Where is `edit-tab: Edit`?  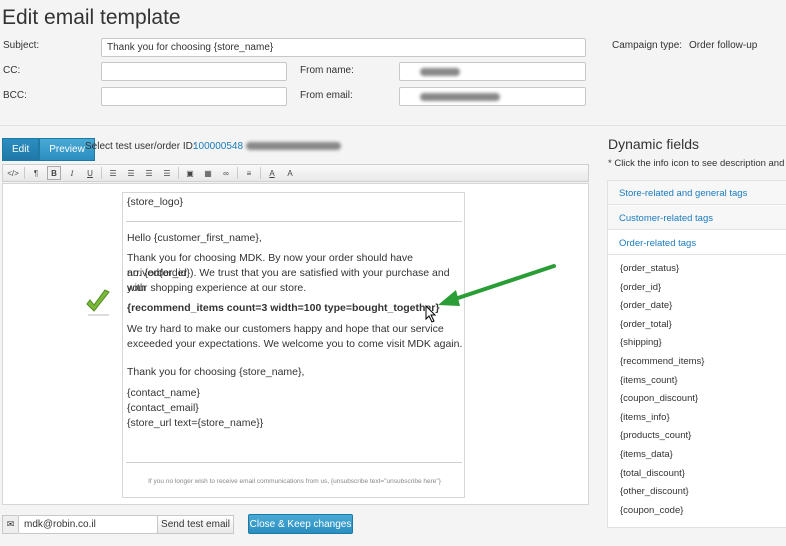
edit-tab: Edit is located at coordinates (21, 149).